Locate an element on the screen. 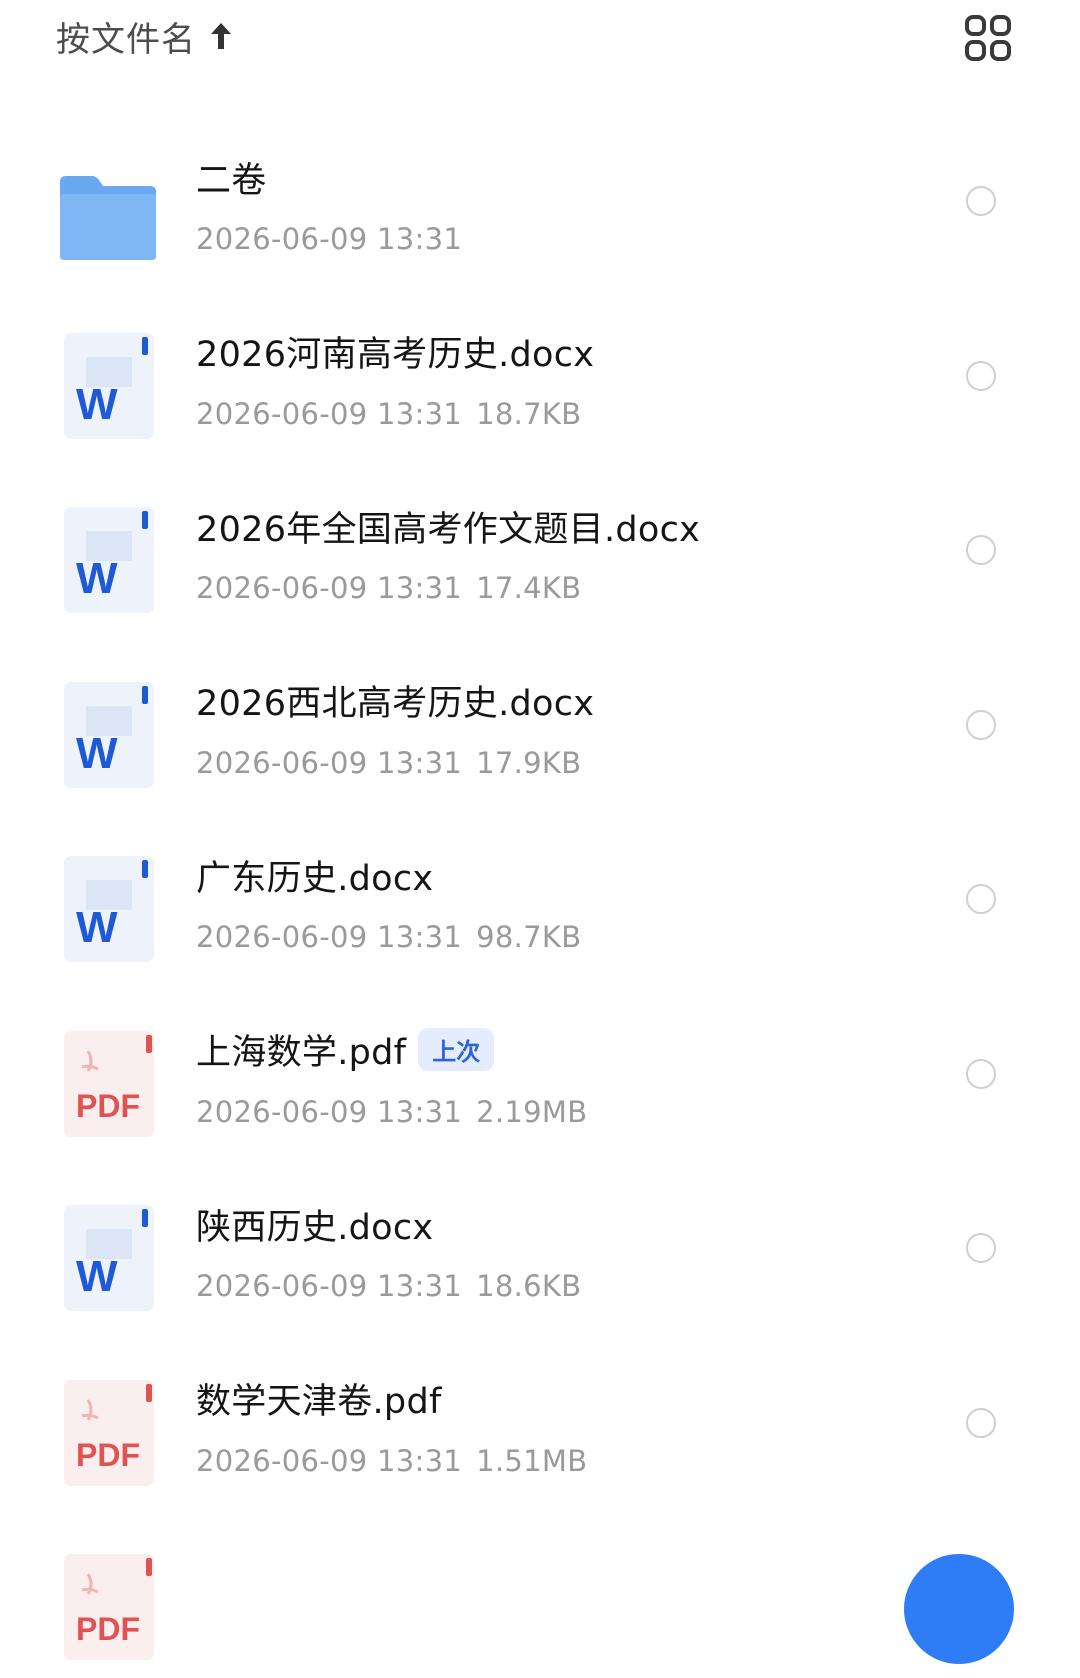  file-meta: 2026-06-09 13:31 18.6KB is located at coordinates (388, 1286).